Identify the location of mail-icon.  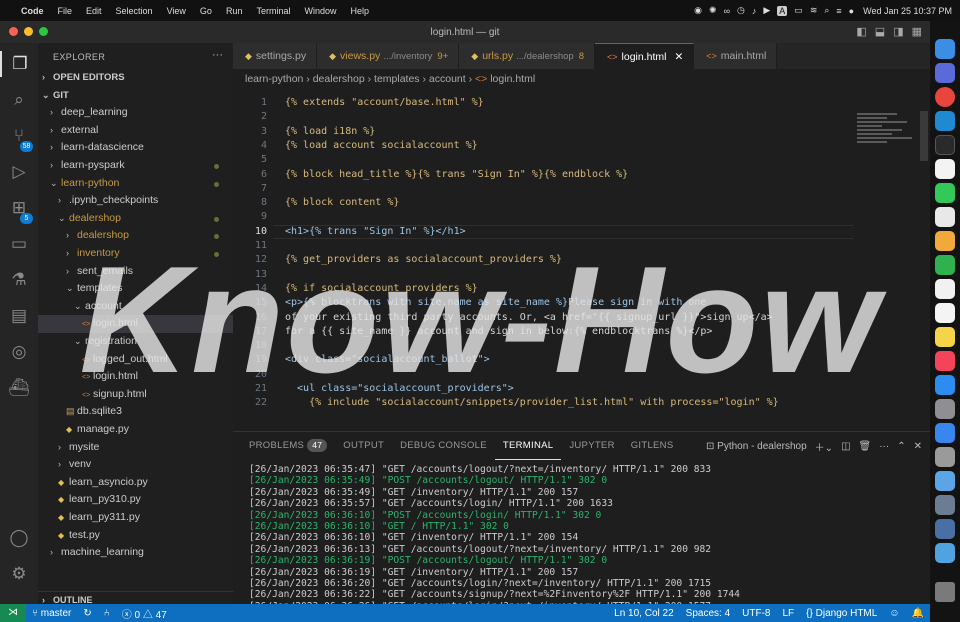
(945, 433).